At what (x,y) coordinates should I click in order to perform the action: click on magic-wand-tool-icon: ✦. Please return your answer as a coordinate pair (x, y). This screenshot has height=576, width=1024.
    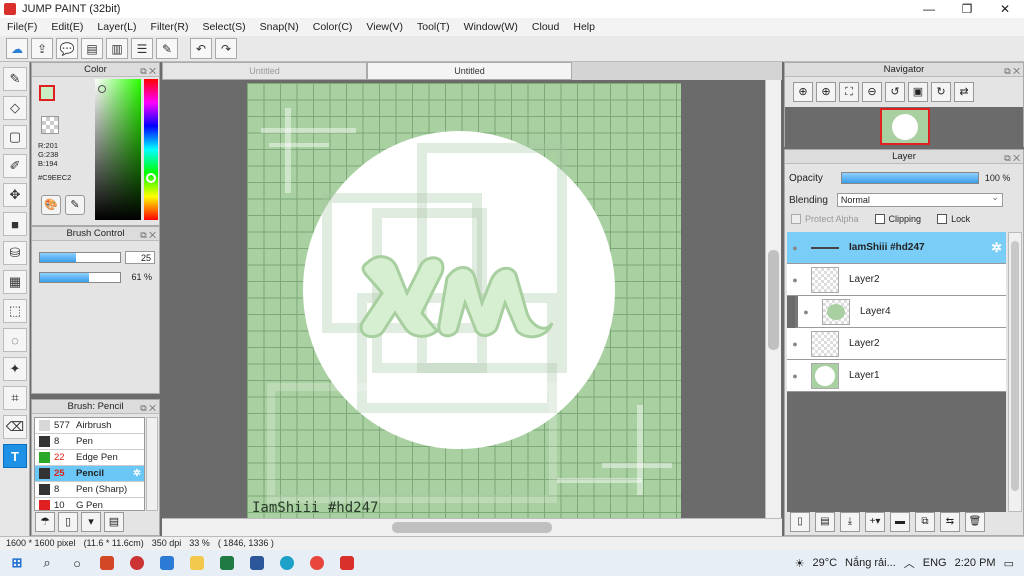
    Looking at the image, I should click on (15, 369).